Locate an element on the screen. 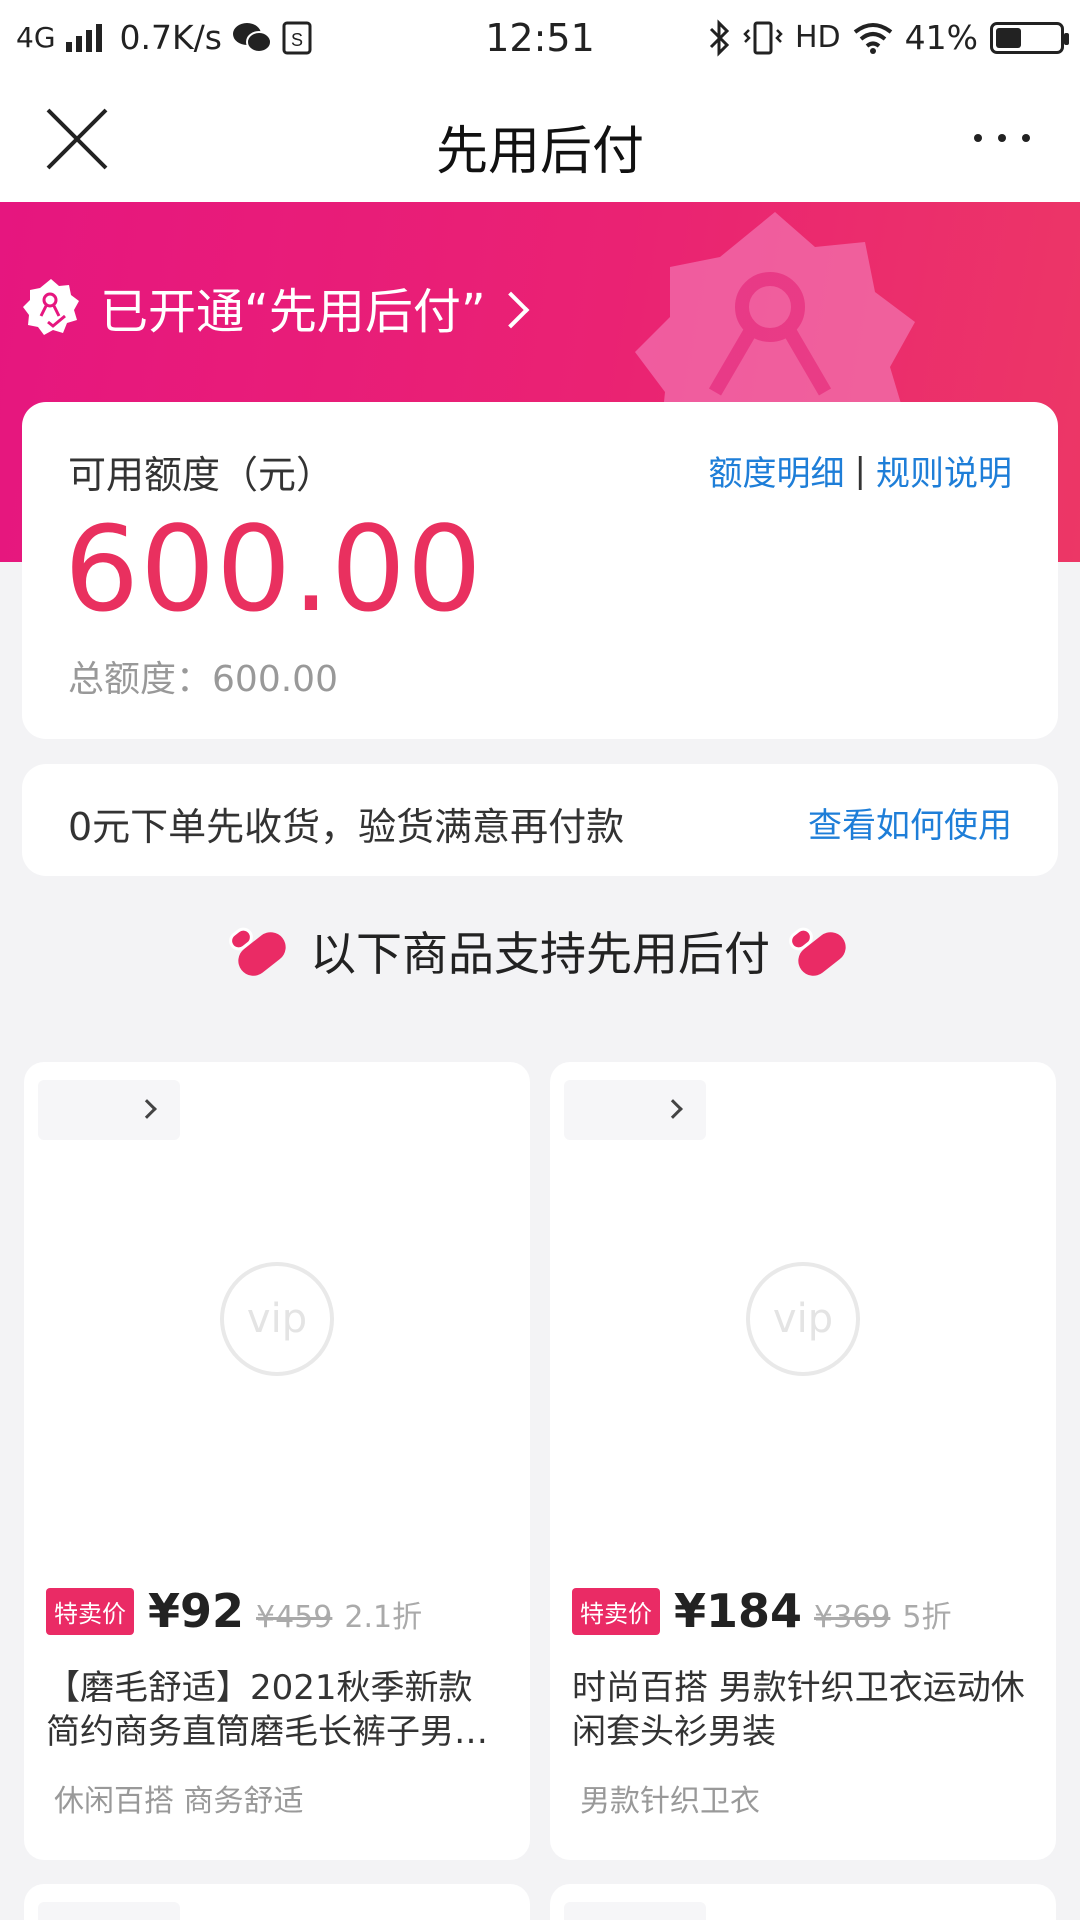 The width and height of the screenshot is (1080, 1920). total-credit-value: 600.00 is located at coordinates (275, 679).